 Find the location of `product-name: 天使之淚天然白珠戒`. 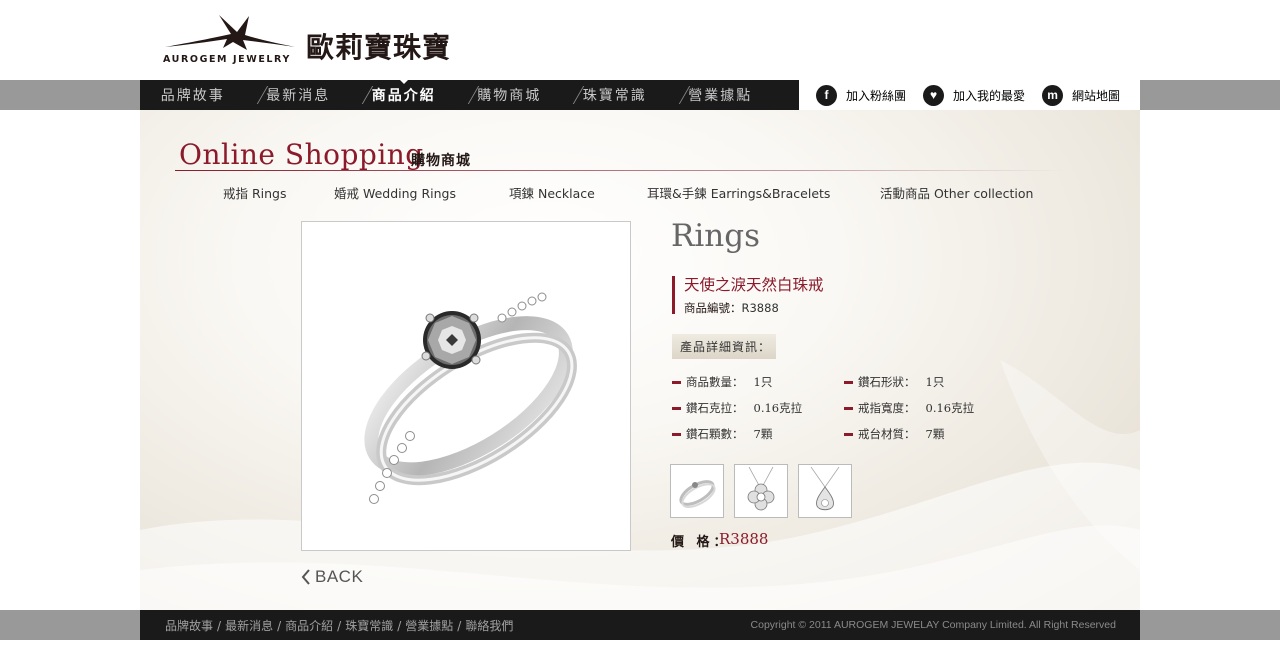

product-name: 天使之淚天然白珠戒 is located at coordinates (754, 285).